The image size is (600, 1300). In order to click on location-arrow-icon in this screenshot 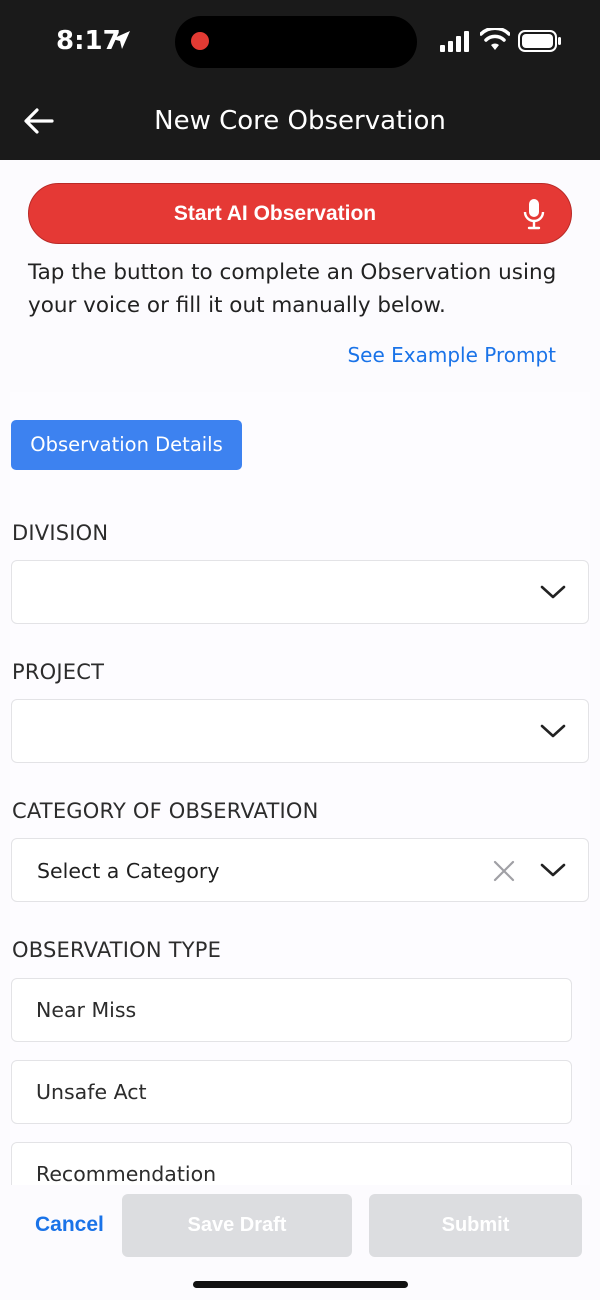, I will do `click(121, 40)`.